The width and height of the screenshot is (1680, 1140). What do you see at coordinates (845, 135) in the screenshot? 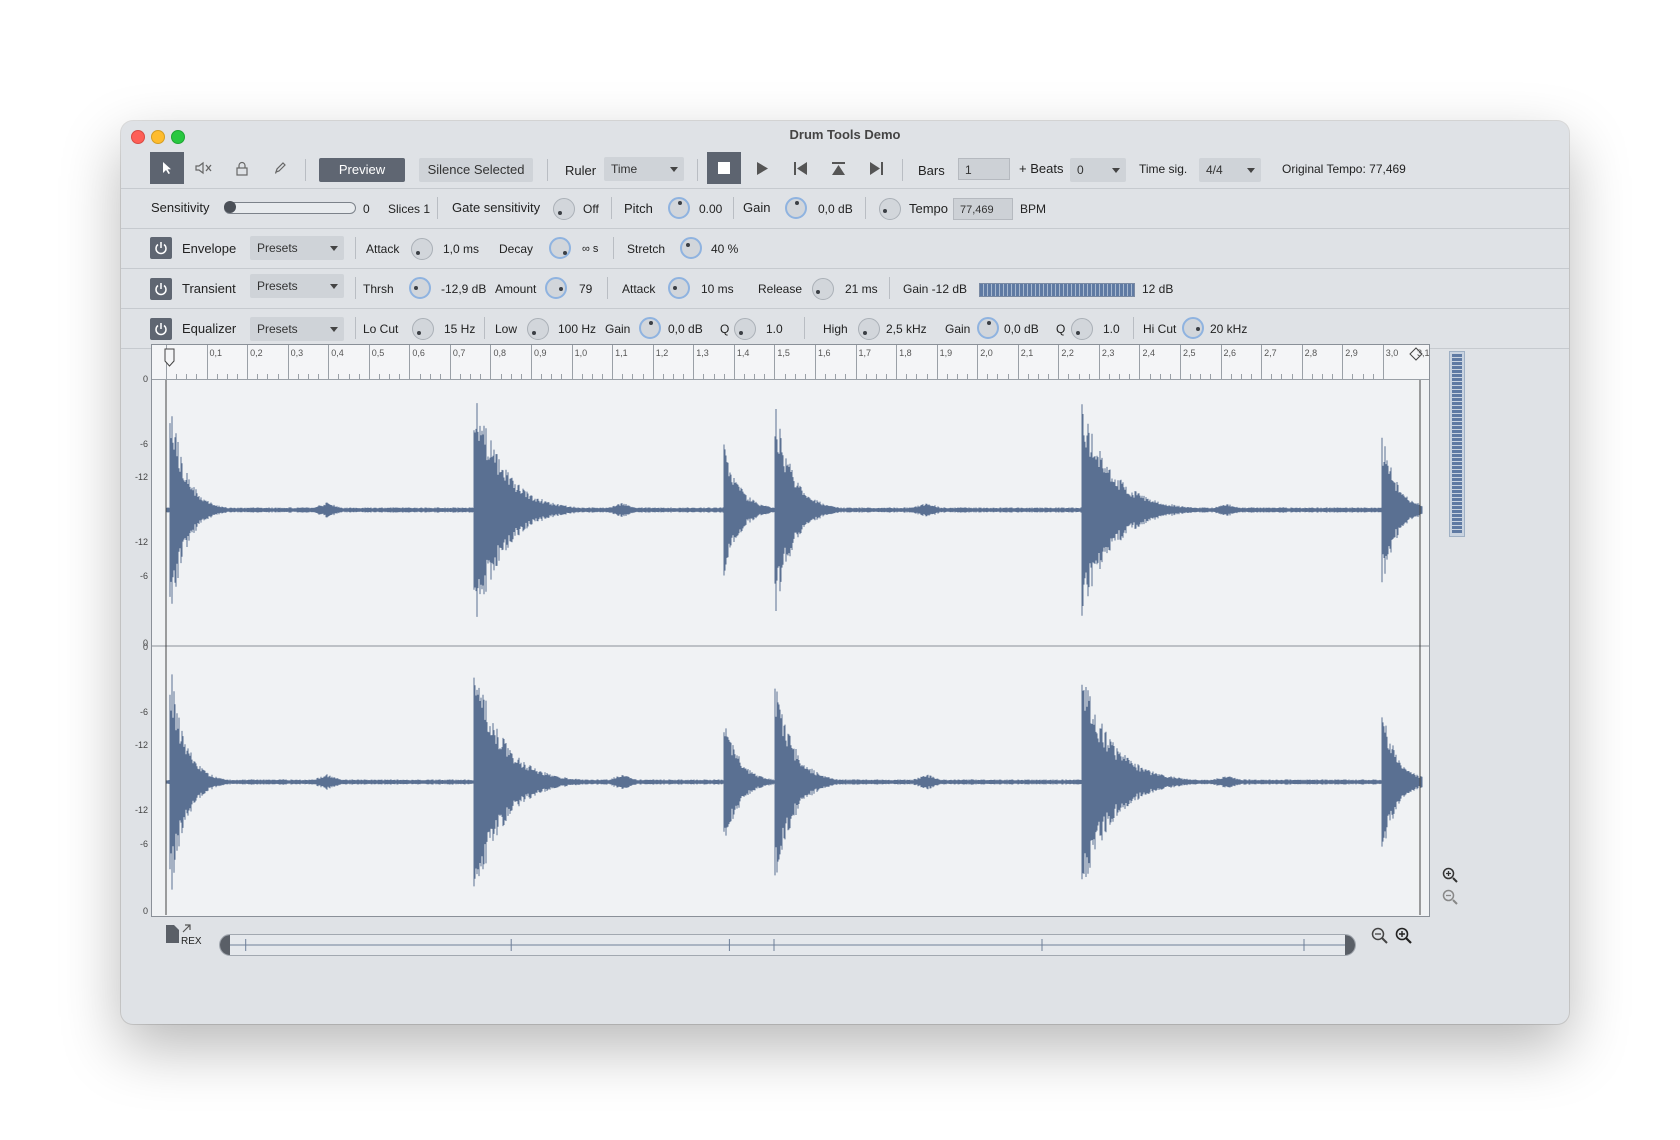
I see `title-bar: Drum Tools Demo` at bounding box center [845, 135].